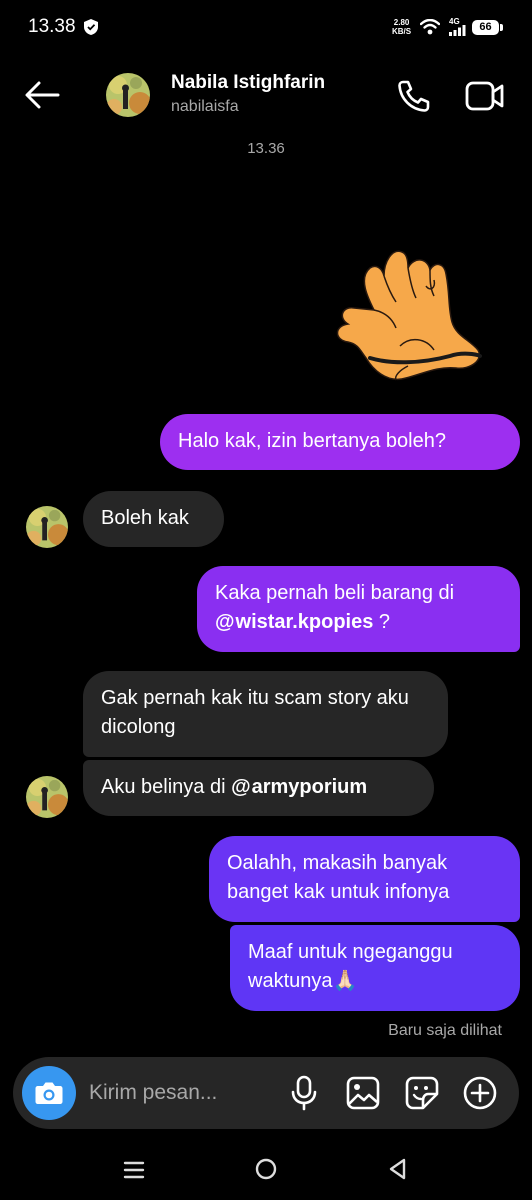 Image resolution: width=532 pixels, height=1200 pixels. I want to click on message-incoming: Aku belinya di @armyporium, so click(258, 788).